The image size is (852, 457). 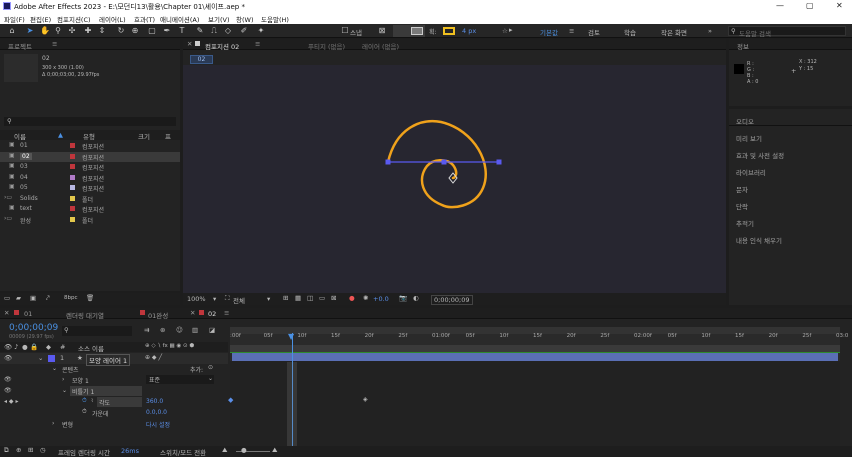 What do you see at coordinates (594, 32) in the screenshot?
I see `workspace-review: 검토` at bounding box center [594, 32].